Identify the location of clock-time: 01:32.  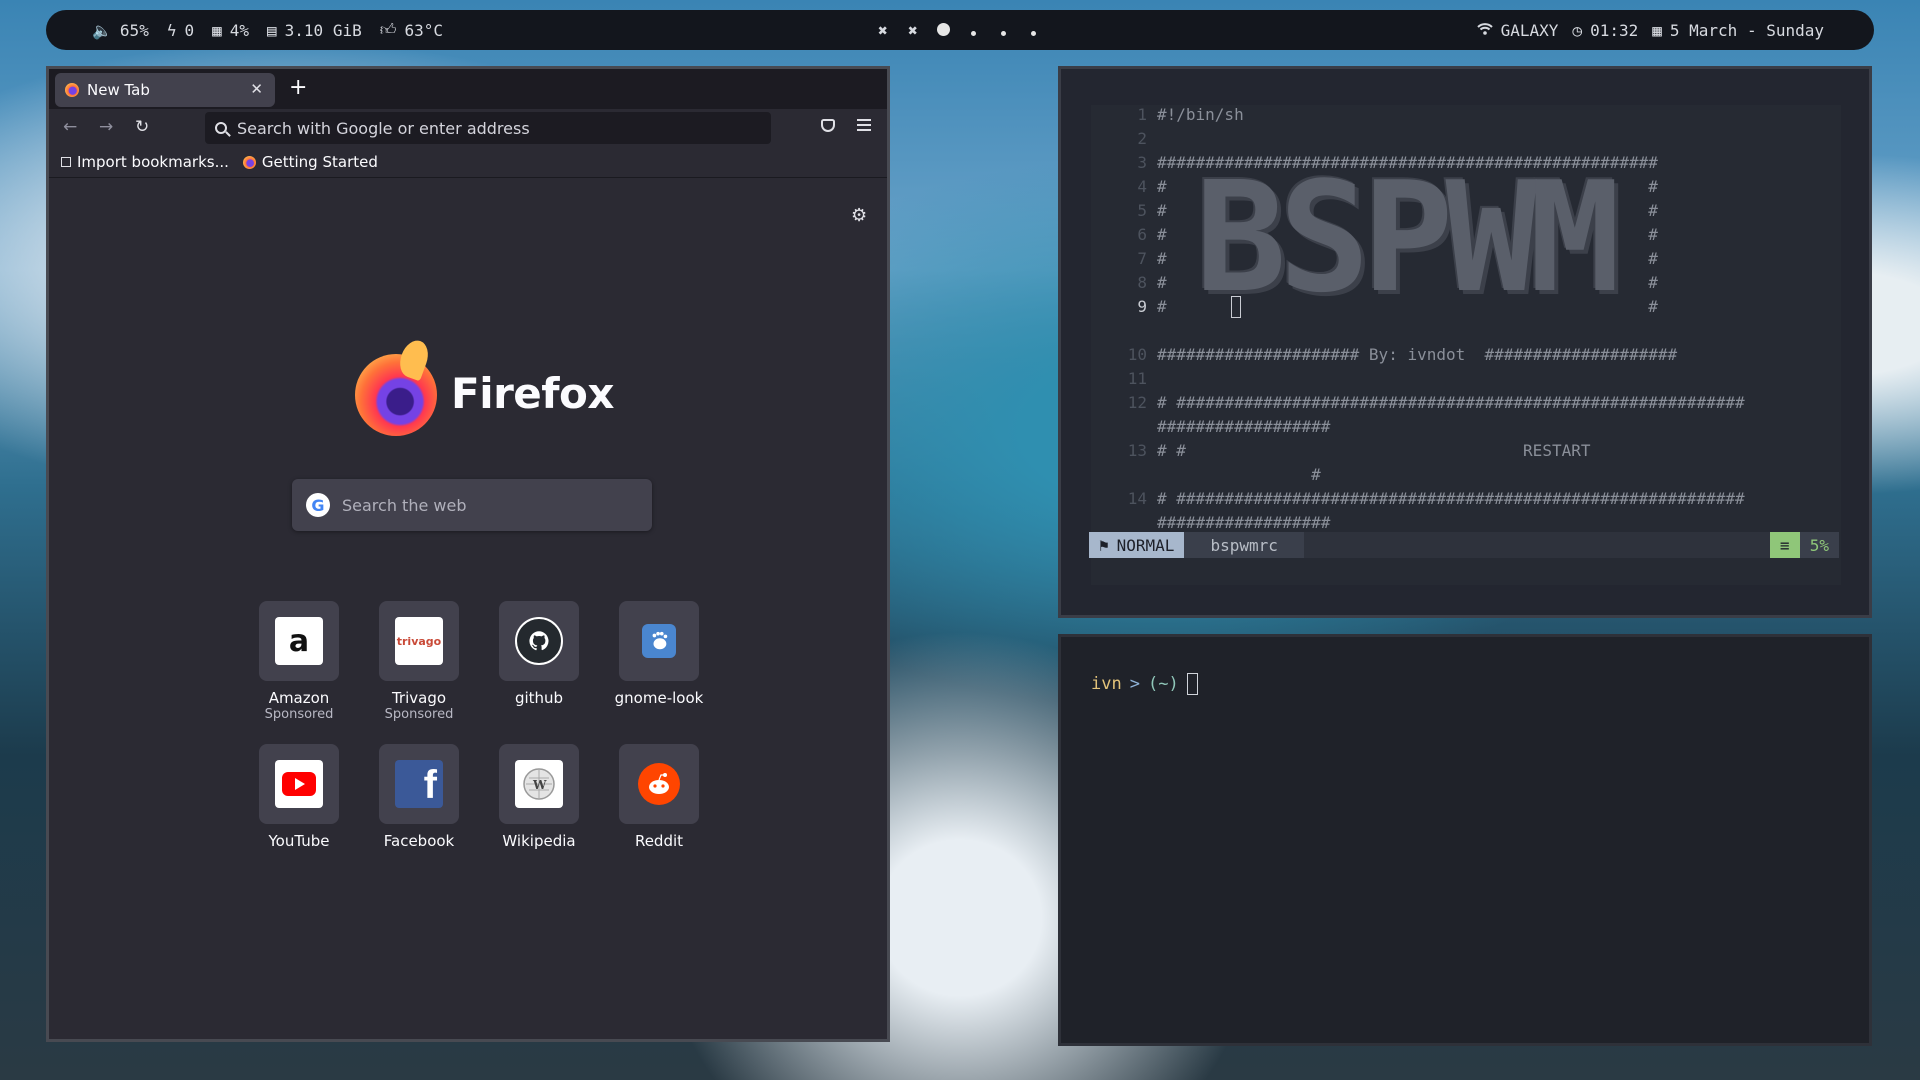
(1614, 30).